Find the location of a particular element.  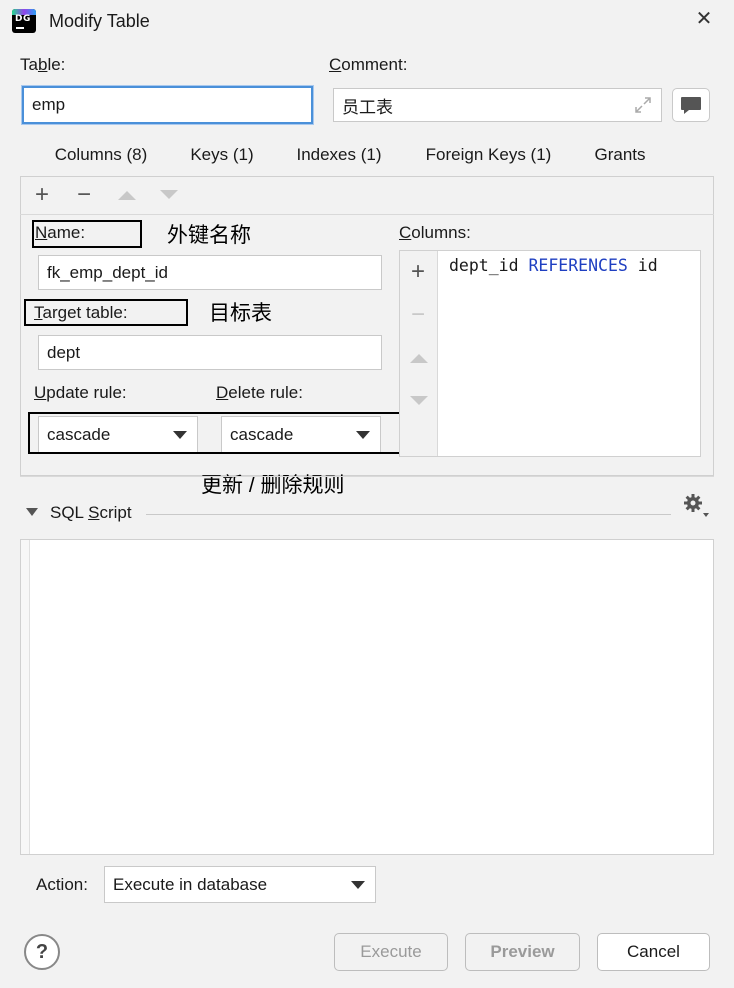

remove-column-icon: − is located at coordinates (418, 315).